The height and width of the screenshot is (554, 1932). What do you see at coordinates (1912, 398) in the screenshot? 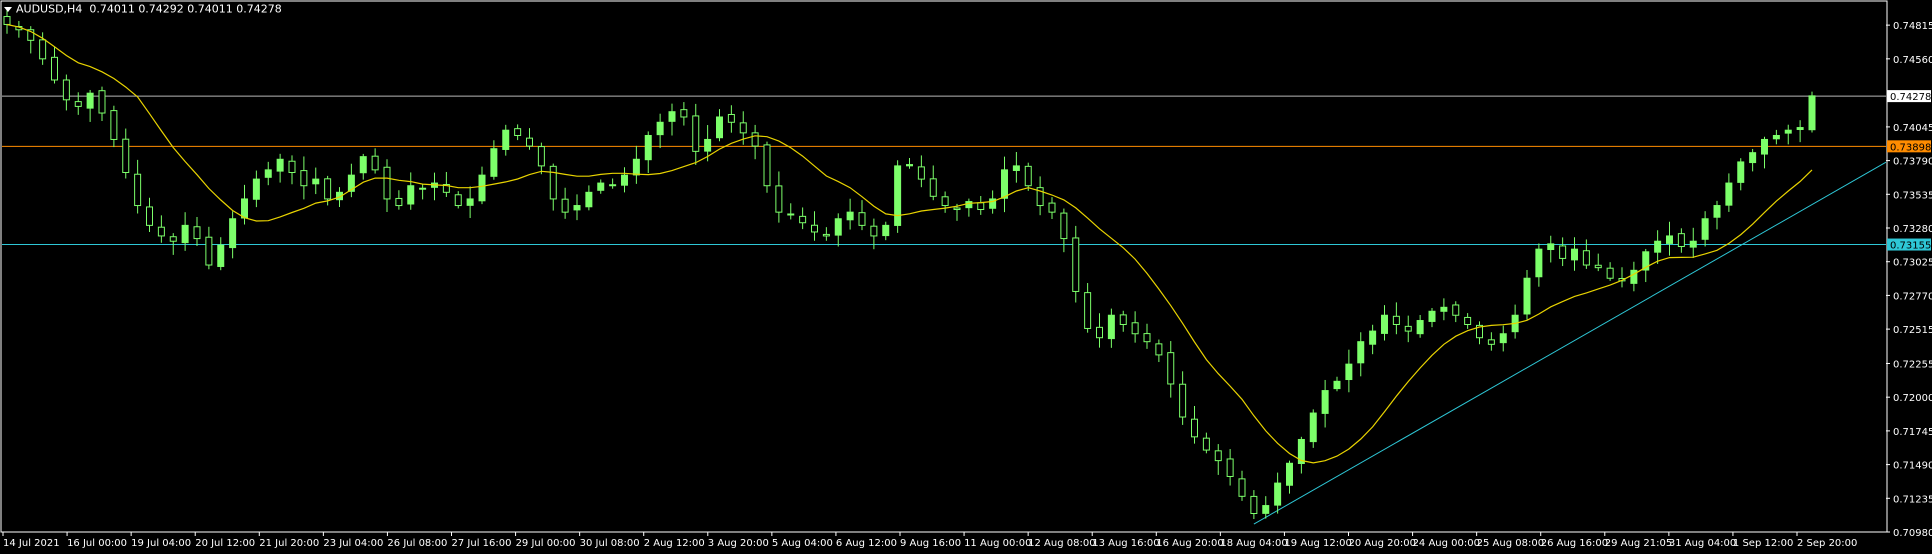
I see `price-label: 0.72000` at bounding box center [1912, 398].